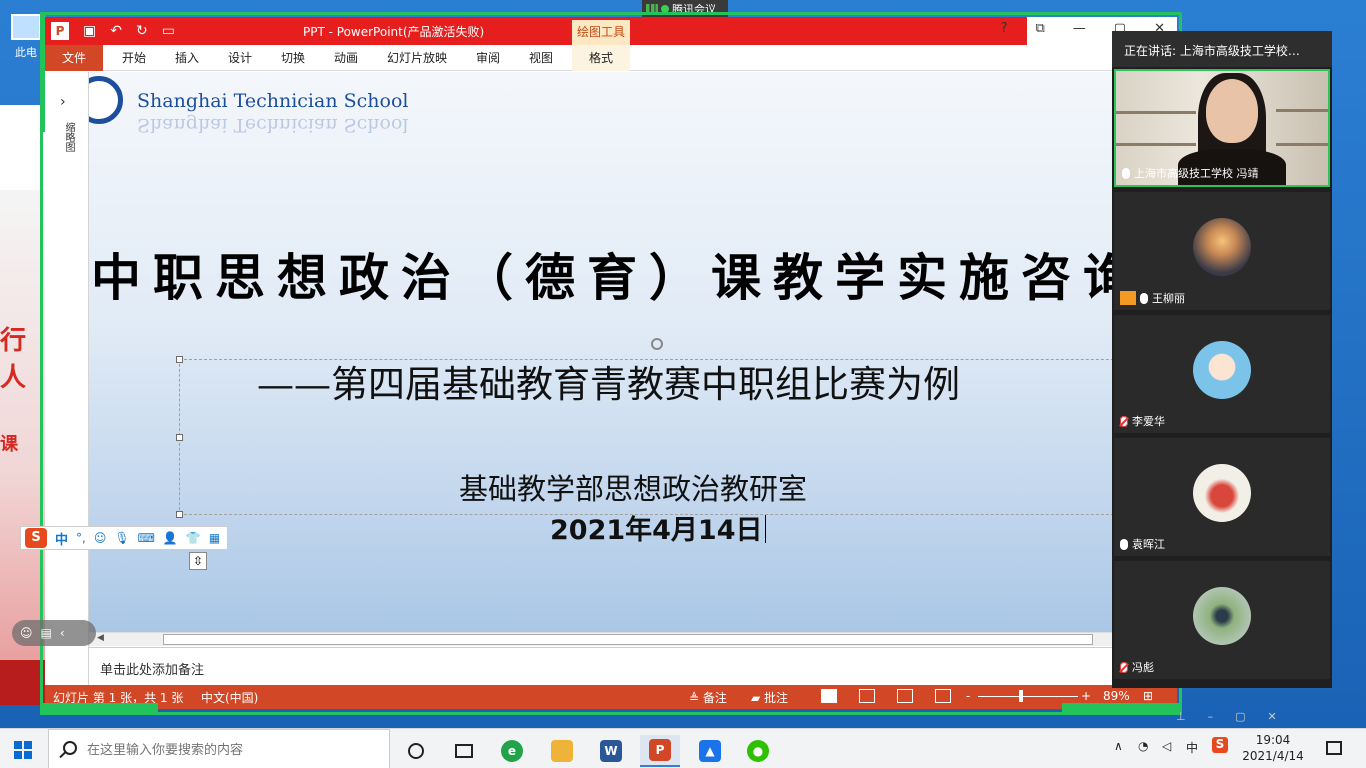 The height and width of the screenshot is (768, 1366). Describe the element at coordinates (708, 697) in the screenshot. I see `notes-toggle: ≜ 备注` at that location.